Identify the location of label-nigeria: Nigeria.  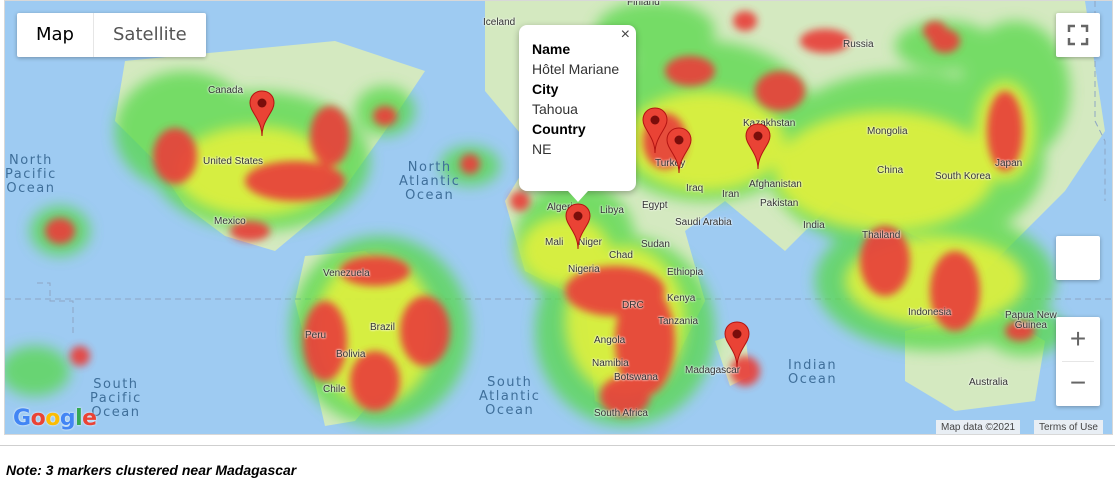
(584, 269).